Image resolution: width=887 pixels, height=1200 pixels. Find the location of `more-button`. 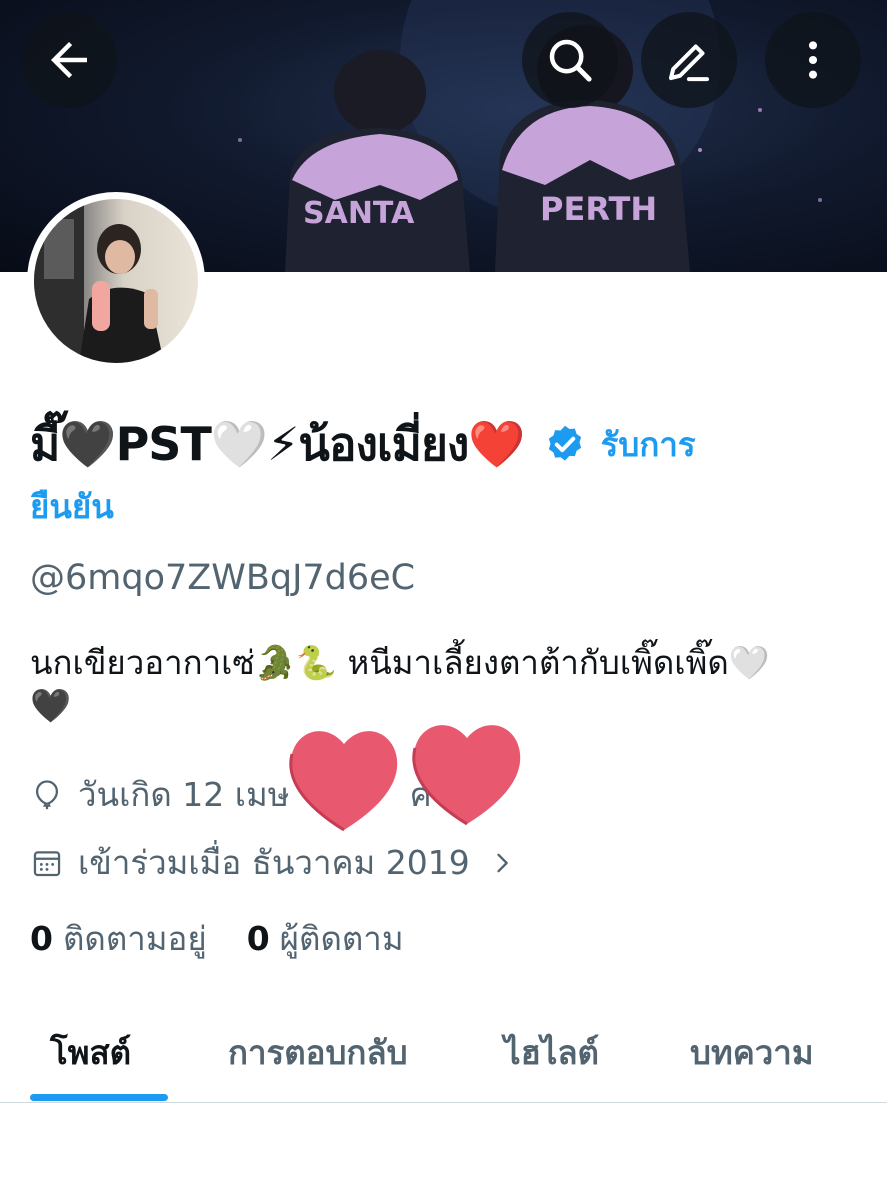

more-button is located at coordinates (813, 60).